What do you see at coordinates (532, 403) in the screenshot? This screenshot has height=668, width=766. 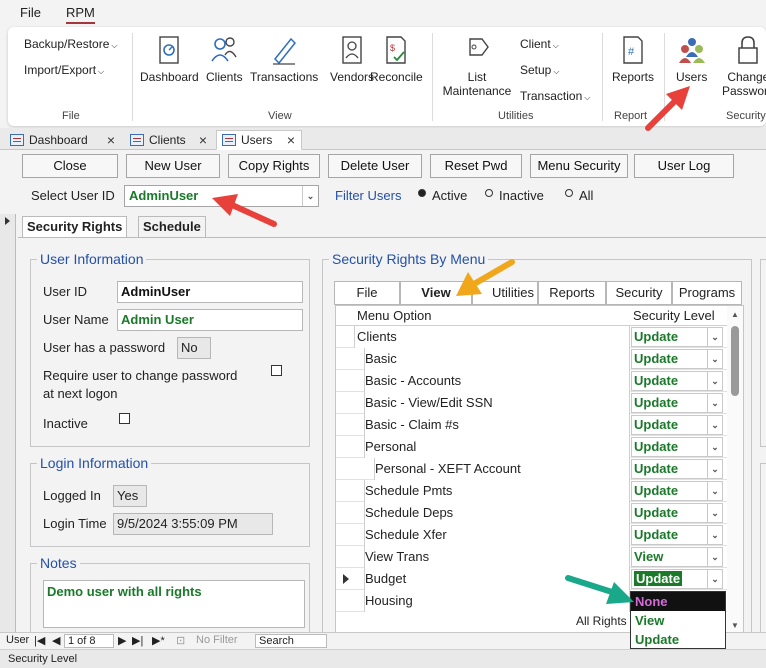 I see `table-row: Basic - View/Edit SSN Update ⌄` at bounding box center [532, 403].